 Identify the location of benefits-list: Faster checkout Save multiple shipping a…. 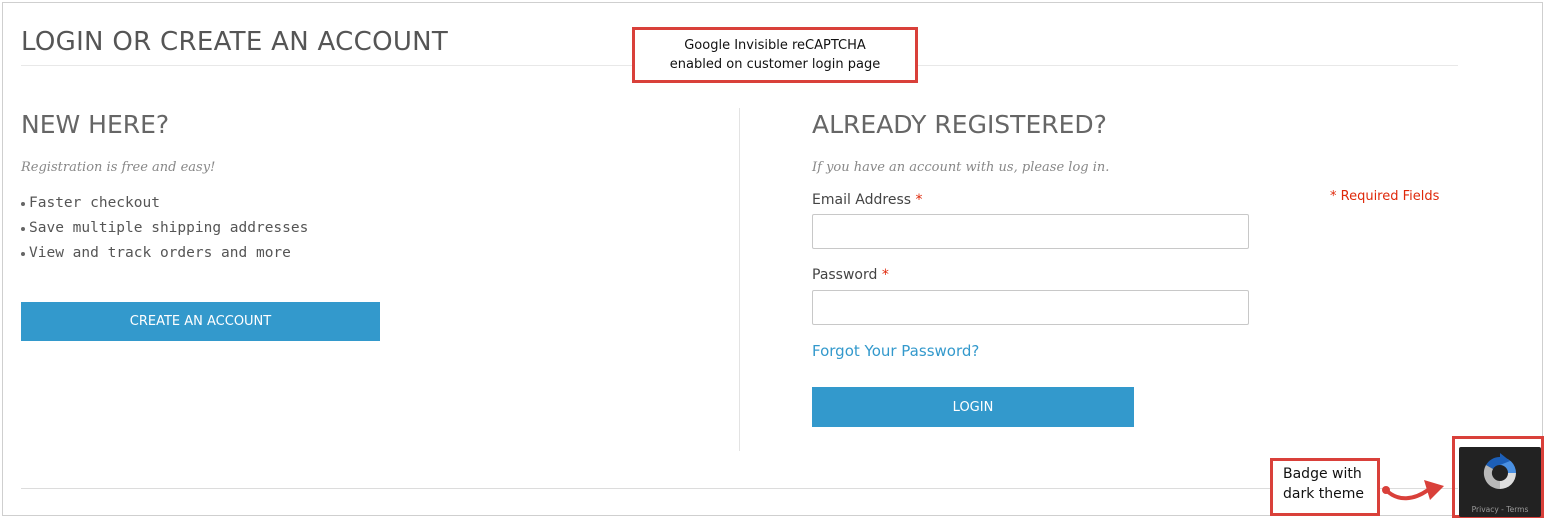
(164, 230).